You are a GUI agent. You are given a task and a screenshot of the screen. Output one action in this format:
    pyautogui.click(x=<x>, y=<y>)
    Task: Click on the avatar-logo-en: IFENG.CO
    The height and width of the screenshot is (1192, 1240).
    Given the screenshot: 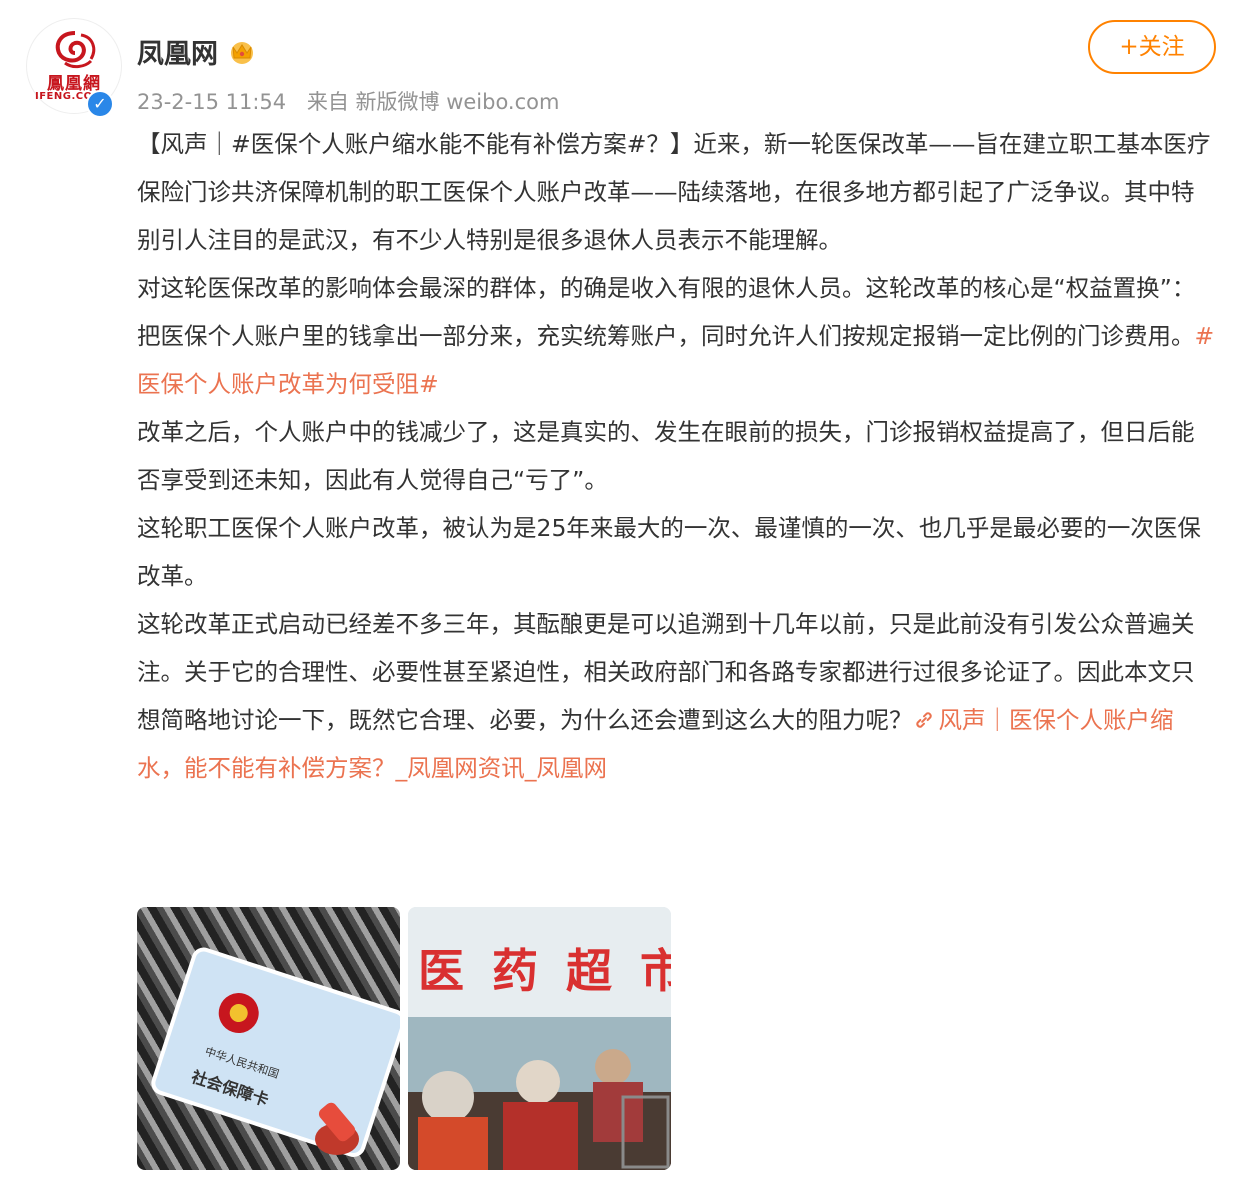 What is the action you would take?
    pyautogui.click(x=64, y=96)
    